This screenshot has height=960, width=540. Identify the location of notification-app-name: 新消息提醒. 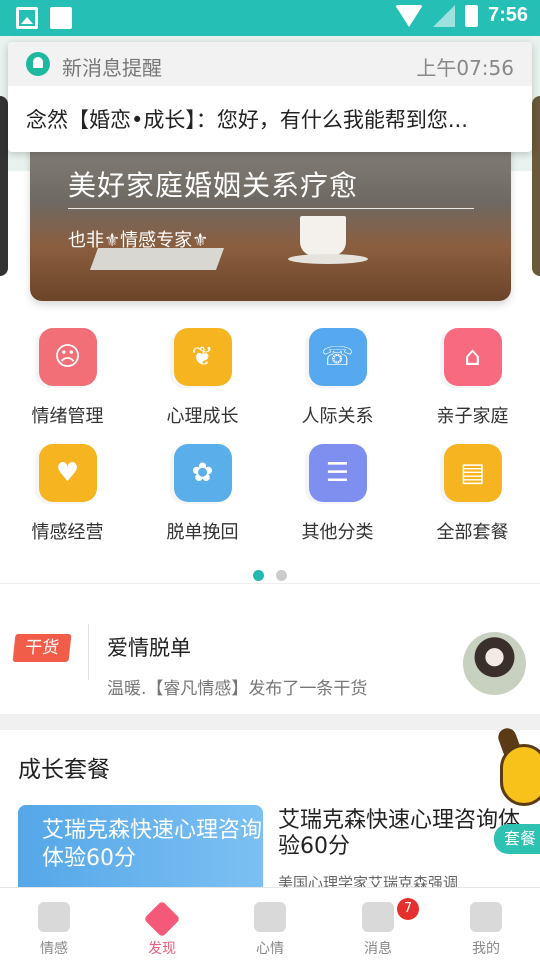
(112, 68).